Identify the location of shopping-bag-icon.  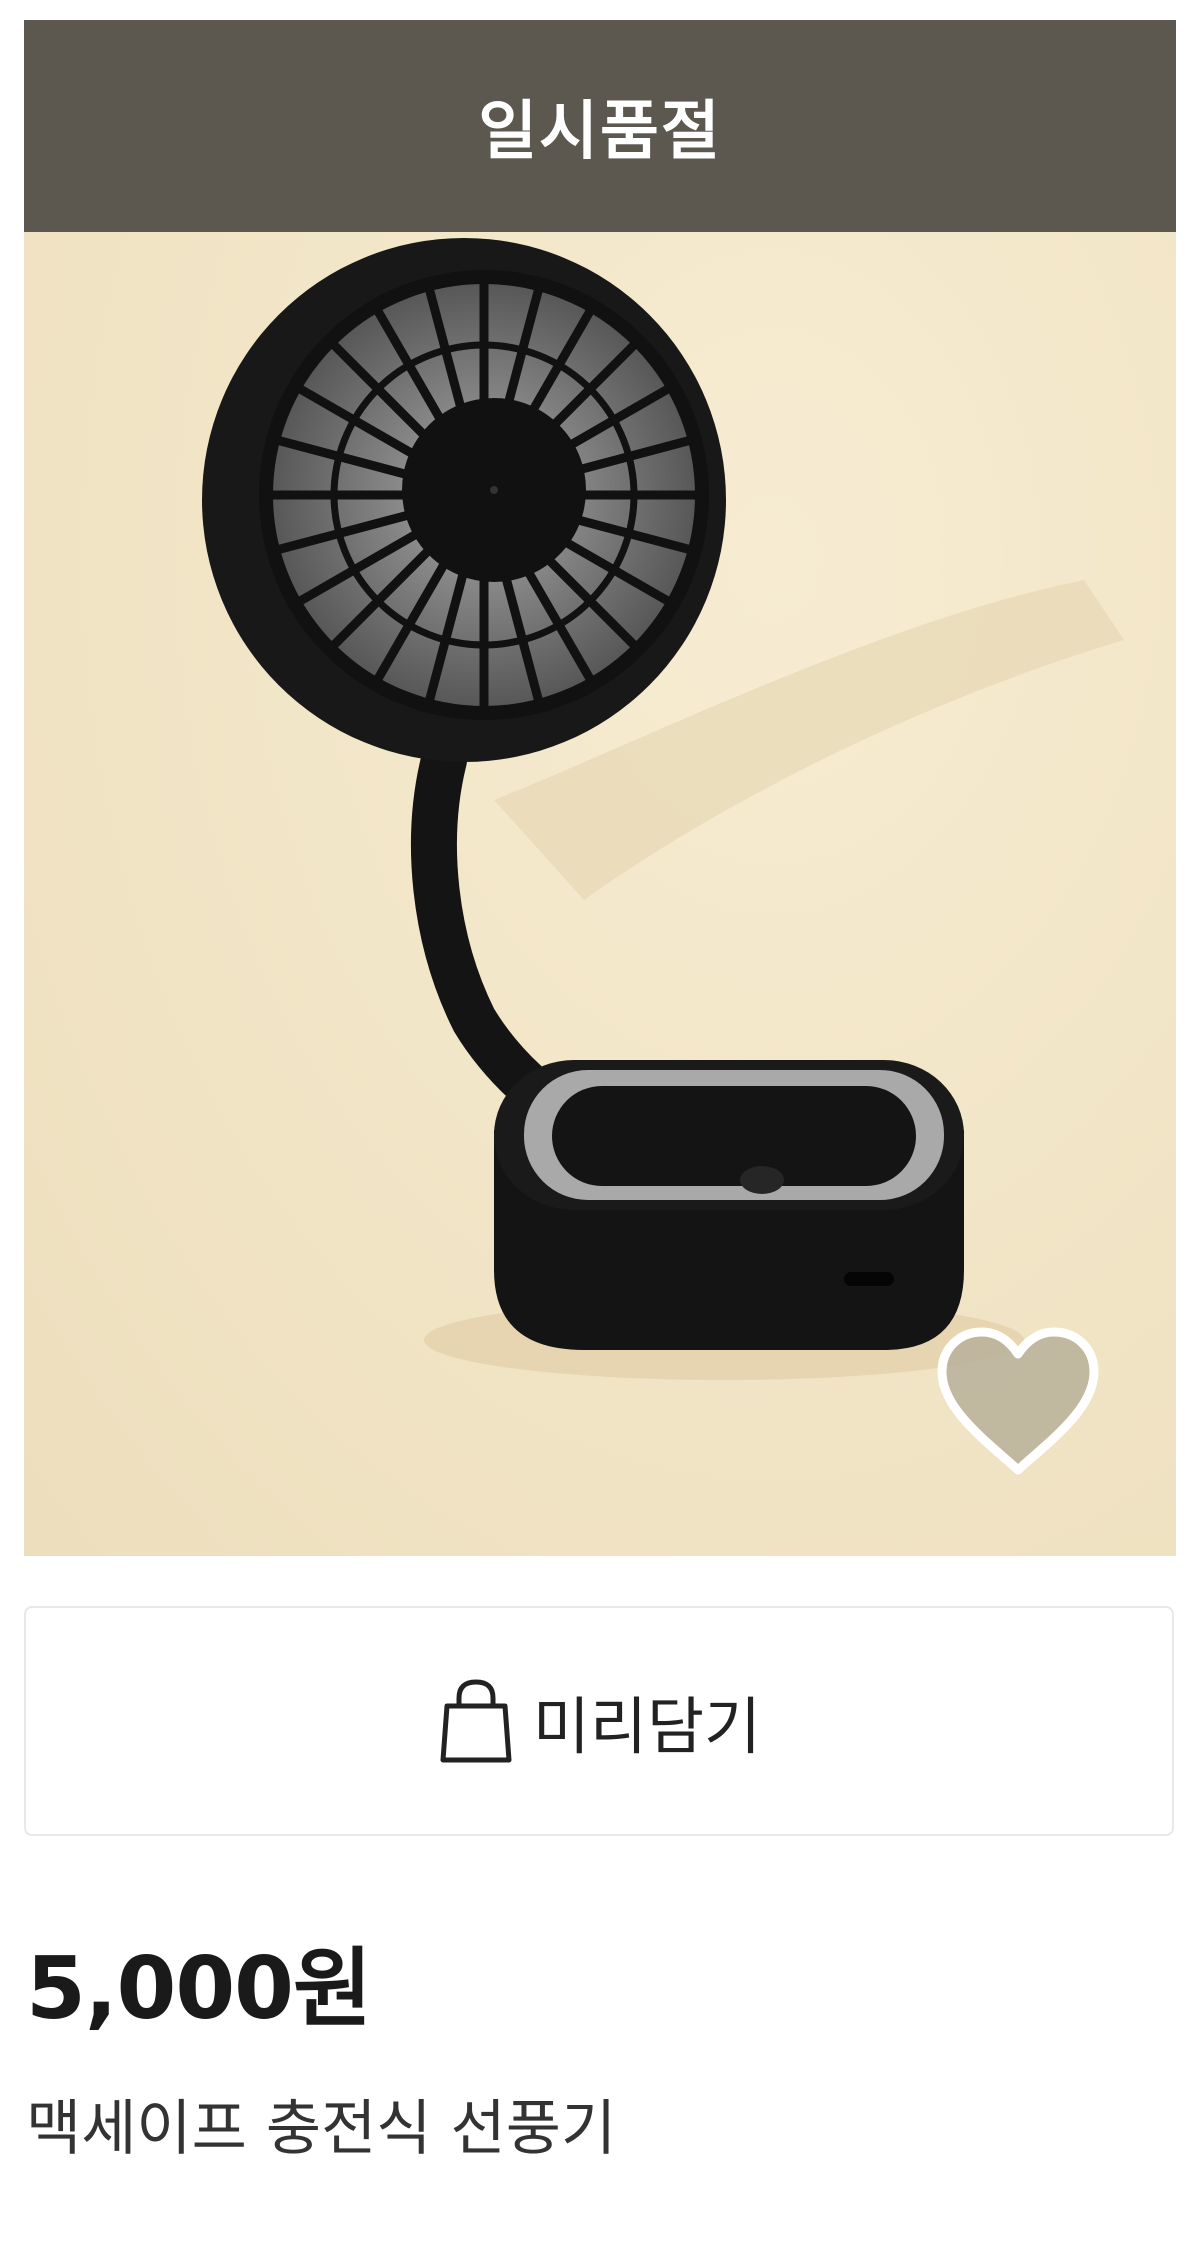
(476, 1721).